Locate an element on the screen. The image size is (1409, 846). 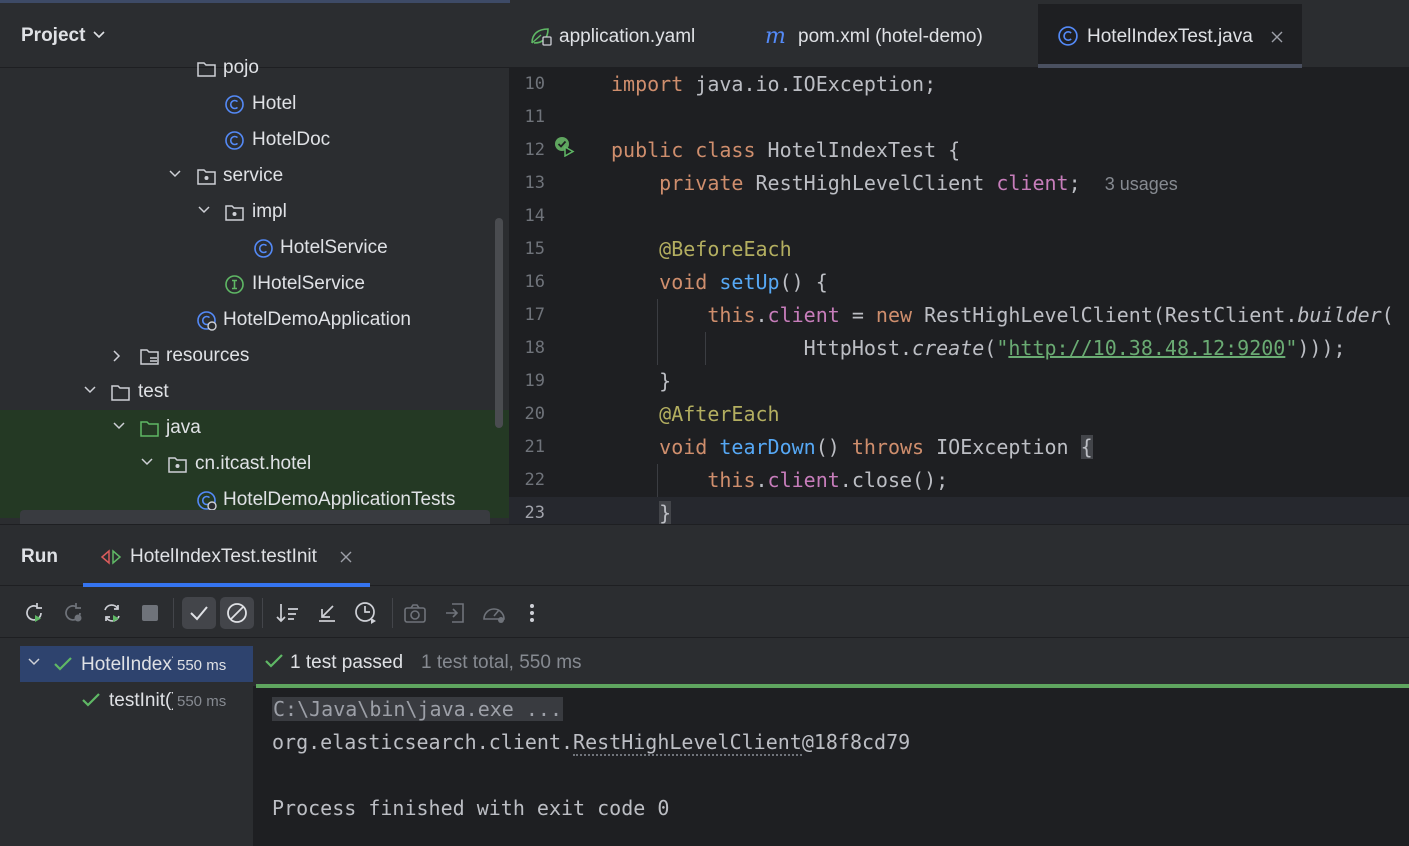
tab-pom-xml: m pom.xml (hotel-demo) is located at coordinates (894, 36).